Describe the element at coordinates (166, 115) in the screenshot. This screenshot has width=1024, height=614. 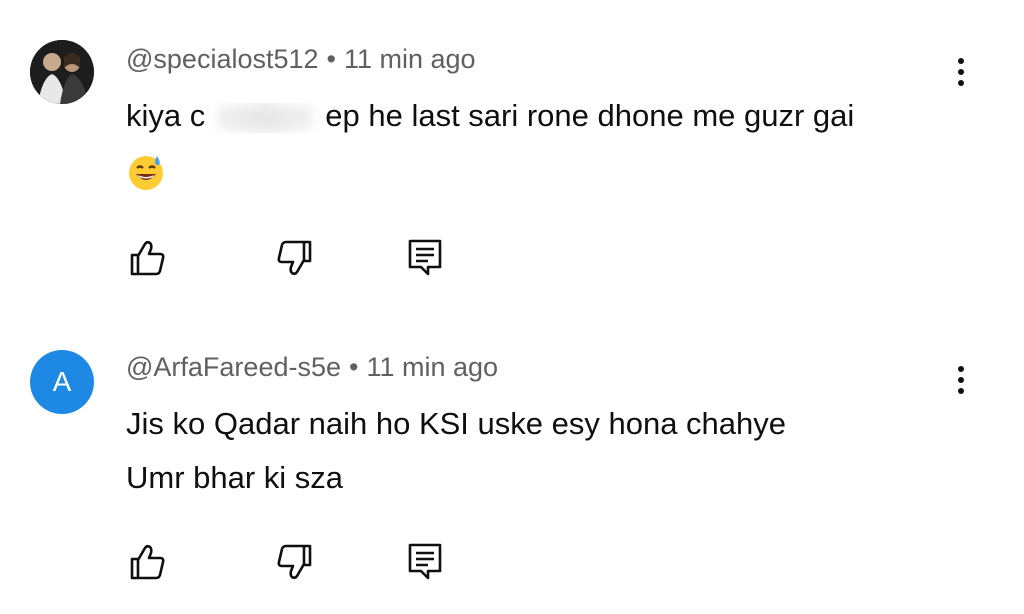
I see `comment-text-start: kiya c` at that location.